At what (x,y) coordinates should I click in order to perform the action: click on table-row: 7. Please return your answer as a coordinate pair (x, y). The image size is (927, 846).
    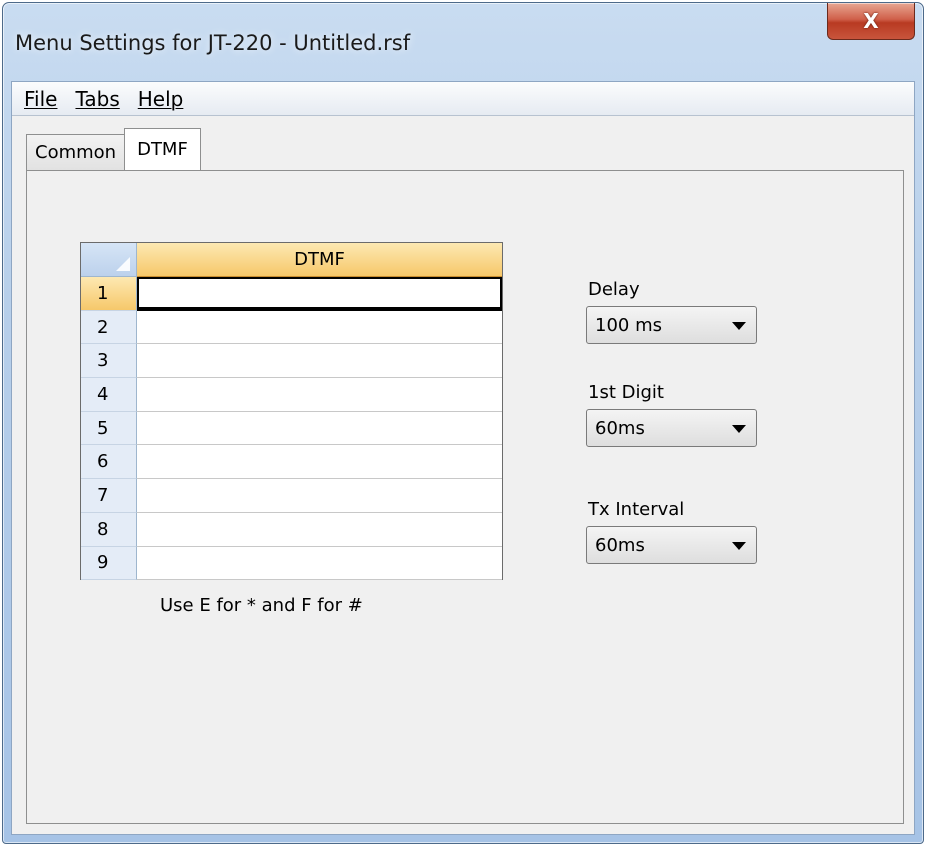
    Looking at the image, I should click on (291, 496).